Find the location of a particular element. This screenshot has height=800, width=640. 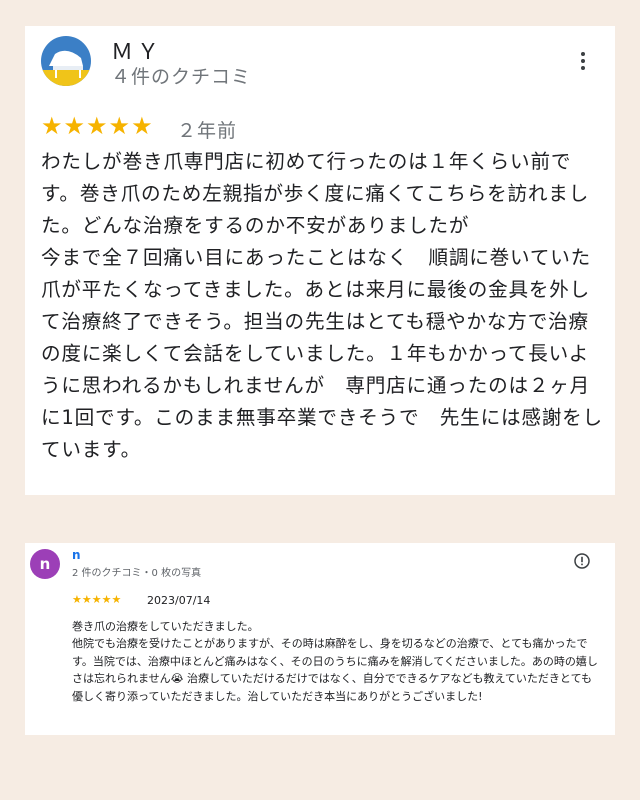

reviewer-avatar is located at coordinates (66, 61).